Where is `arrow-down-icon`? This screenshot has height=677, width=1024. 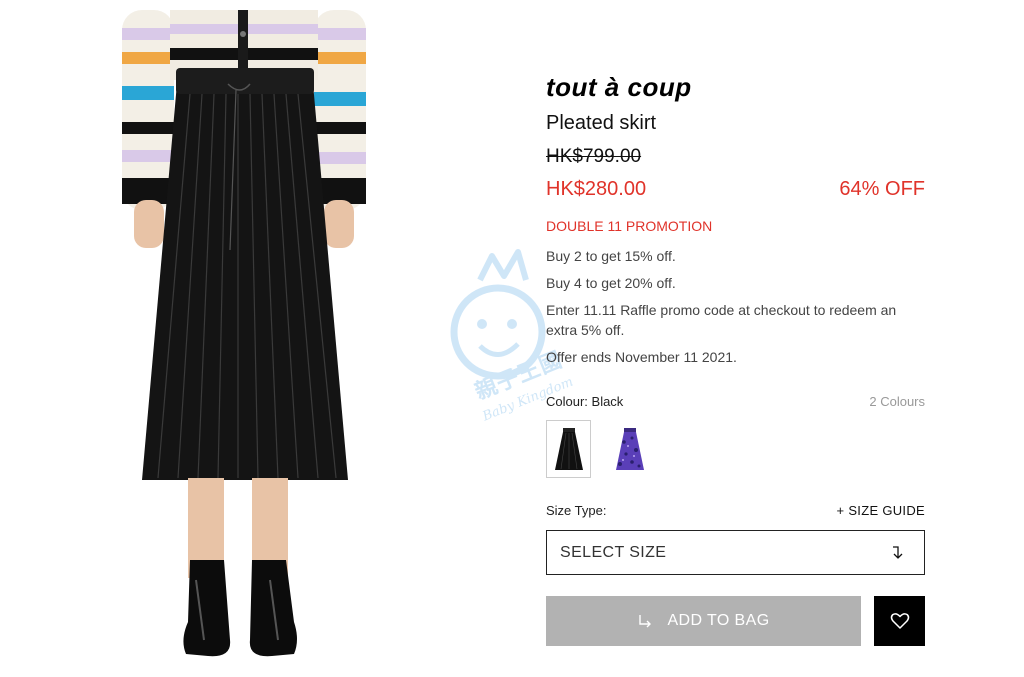 arrow-down-icon is located at coordinates (898, 553).